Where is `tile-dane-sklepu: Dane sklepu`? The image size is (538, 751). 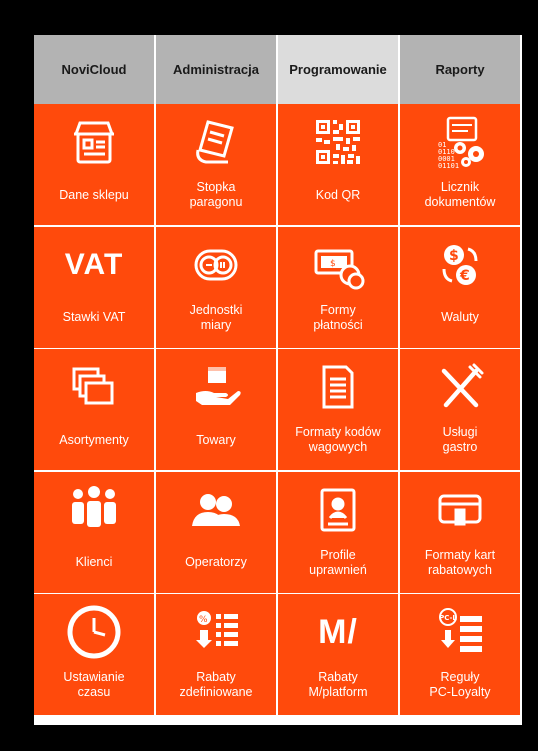
tile-dane-sklepu: Dane sklepu is located at coordinates (94, 164).